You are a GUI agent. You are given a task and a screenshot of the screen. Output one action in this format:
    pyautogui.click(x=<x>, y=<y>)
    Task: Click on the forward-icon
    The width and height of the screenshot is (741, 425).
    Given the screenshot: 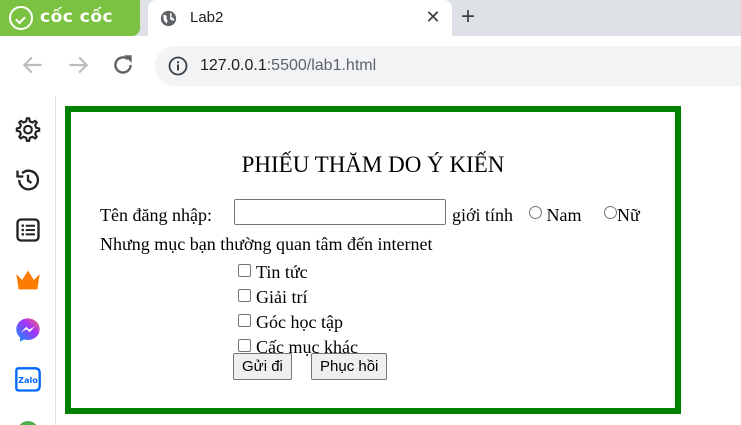 What is the action you would take?
    pyautogui.click(x=78, y=65)
    